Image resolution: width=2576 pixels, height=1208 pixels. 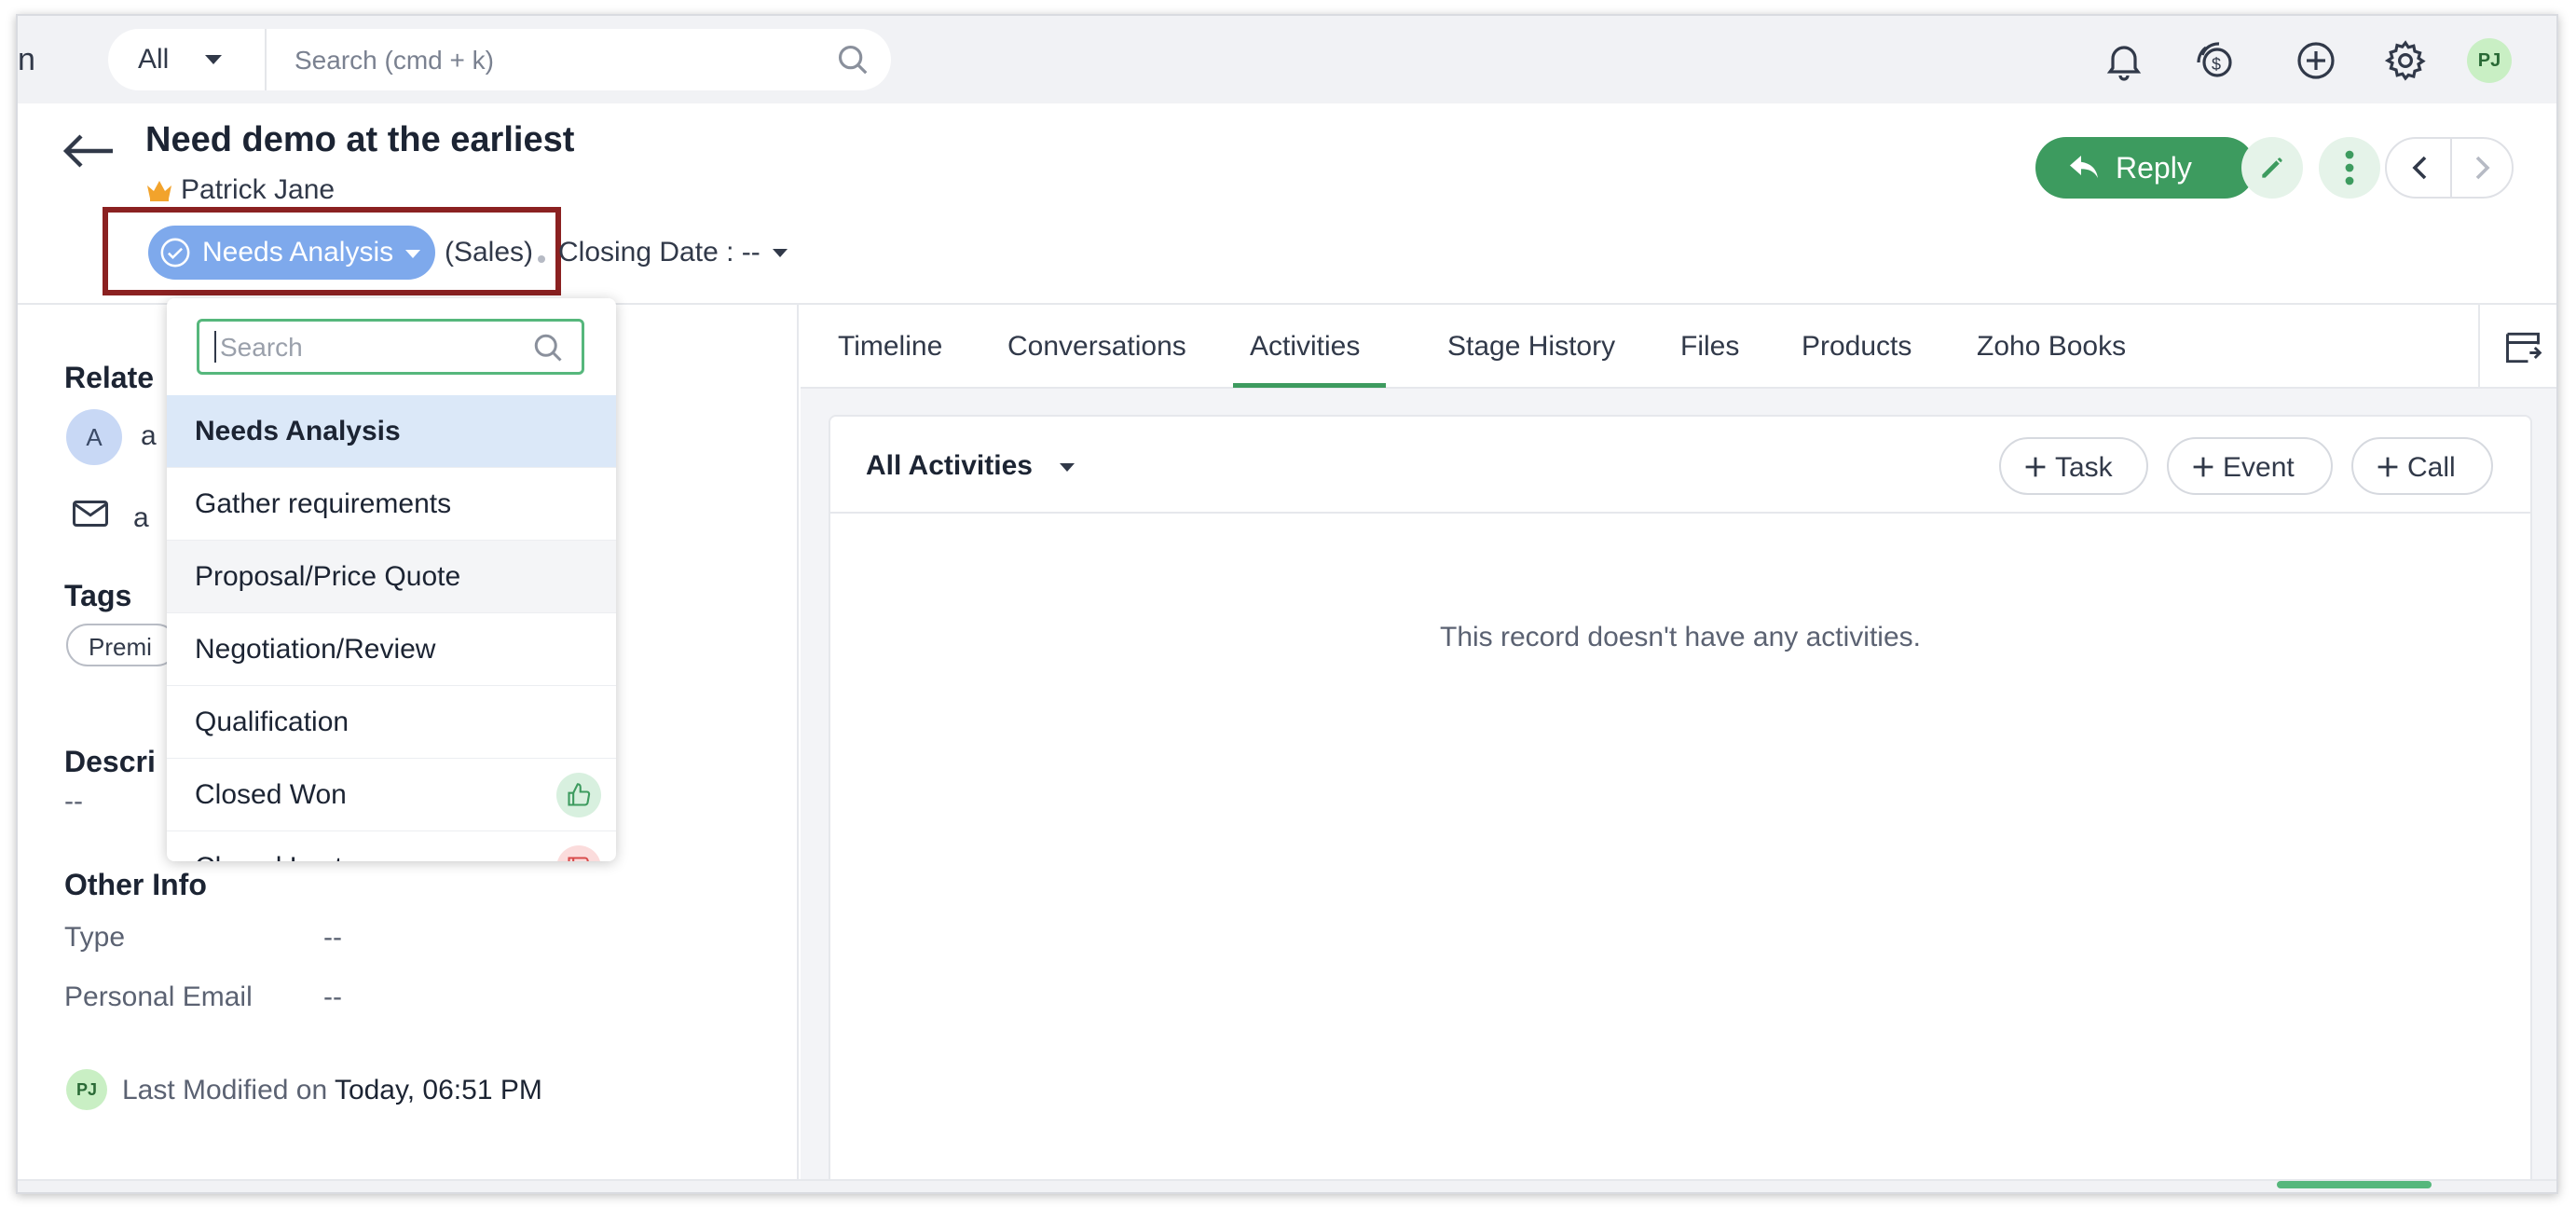 I want to click on stage-option-closed-won: Closed Won, so click(x=391, y=795).